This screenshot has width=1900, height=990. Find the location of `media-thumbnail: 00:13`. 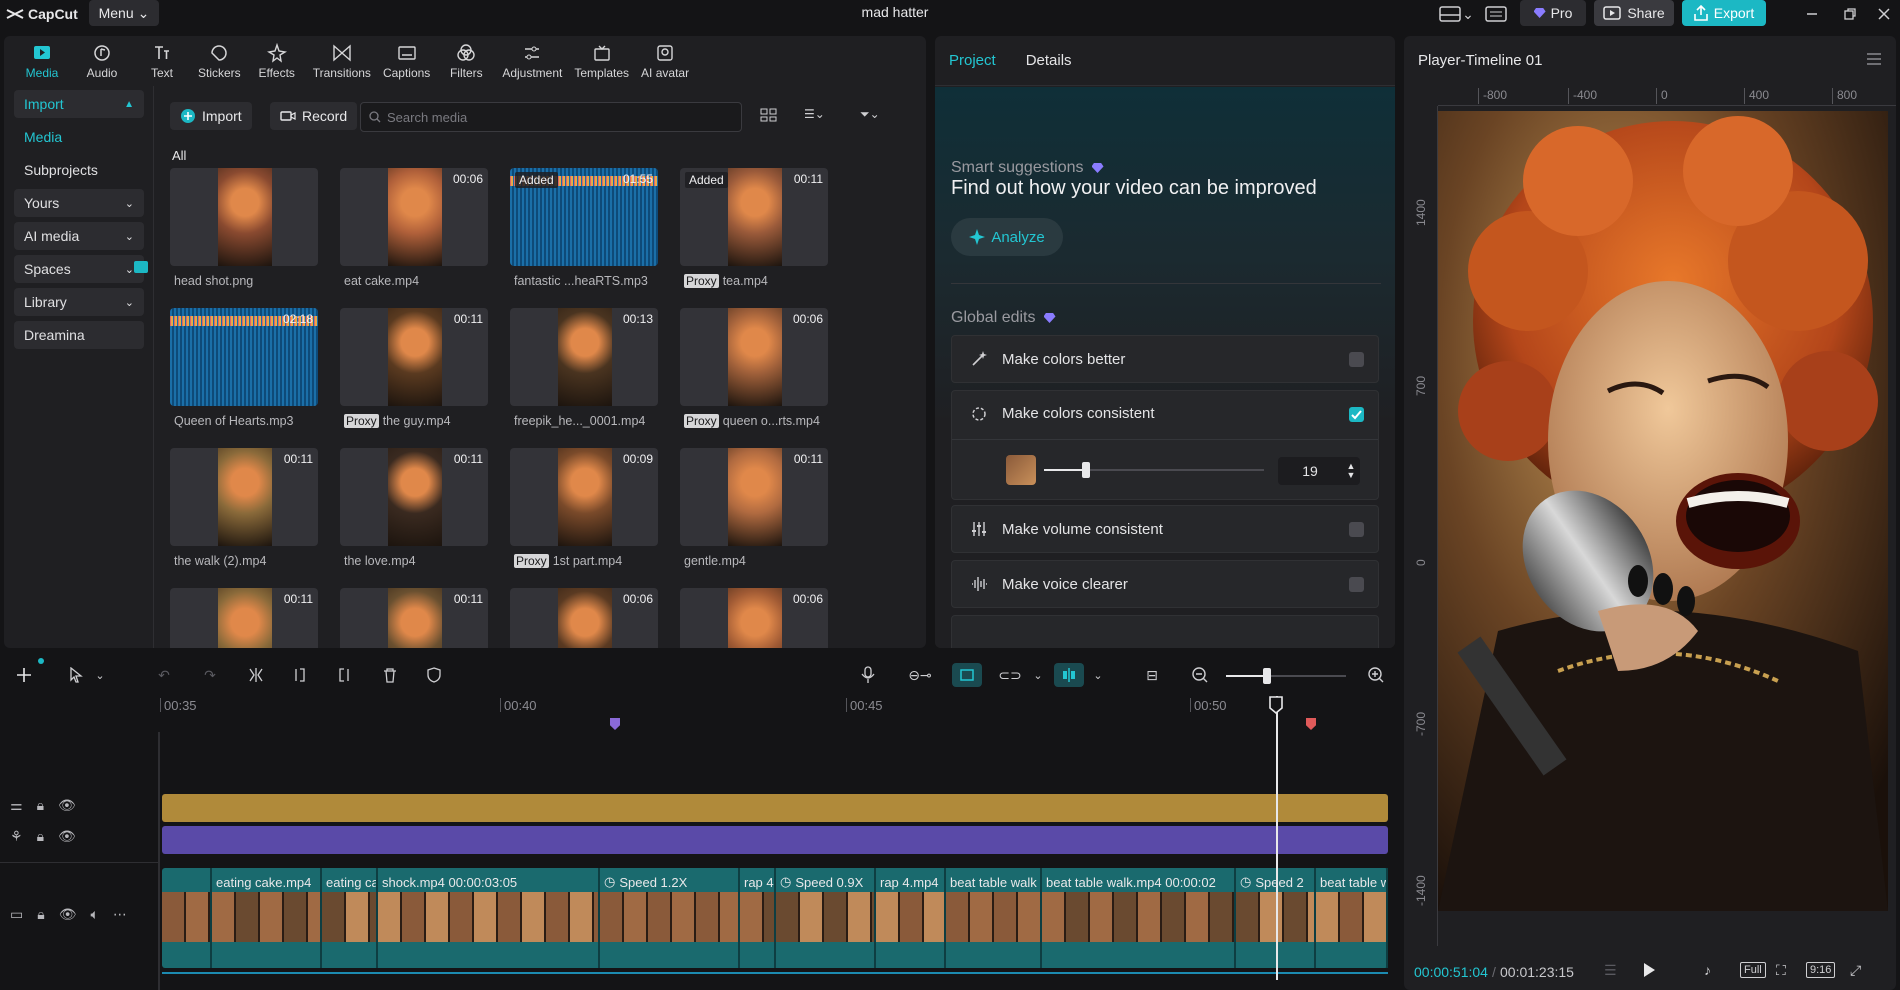

media-thumbnail: 00:13 is located at coordinates (584, 357).